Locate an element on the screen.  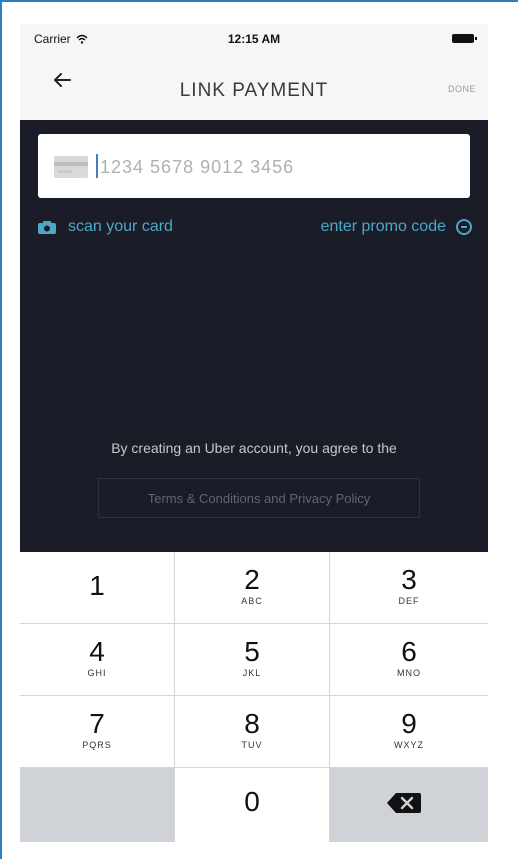
key-4: 4 GHI is located at coordinates (97, 660).